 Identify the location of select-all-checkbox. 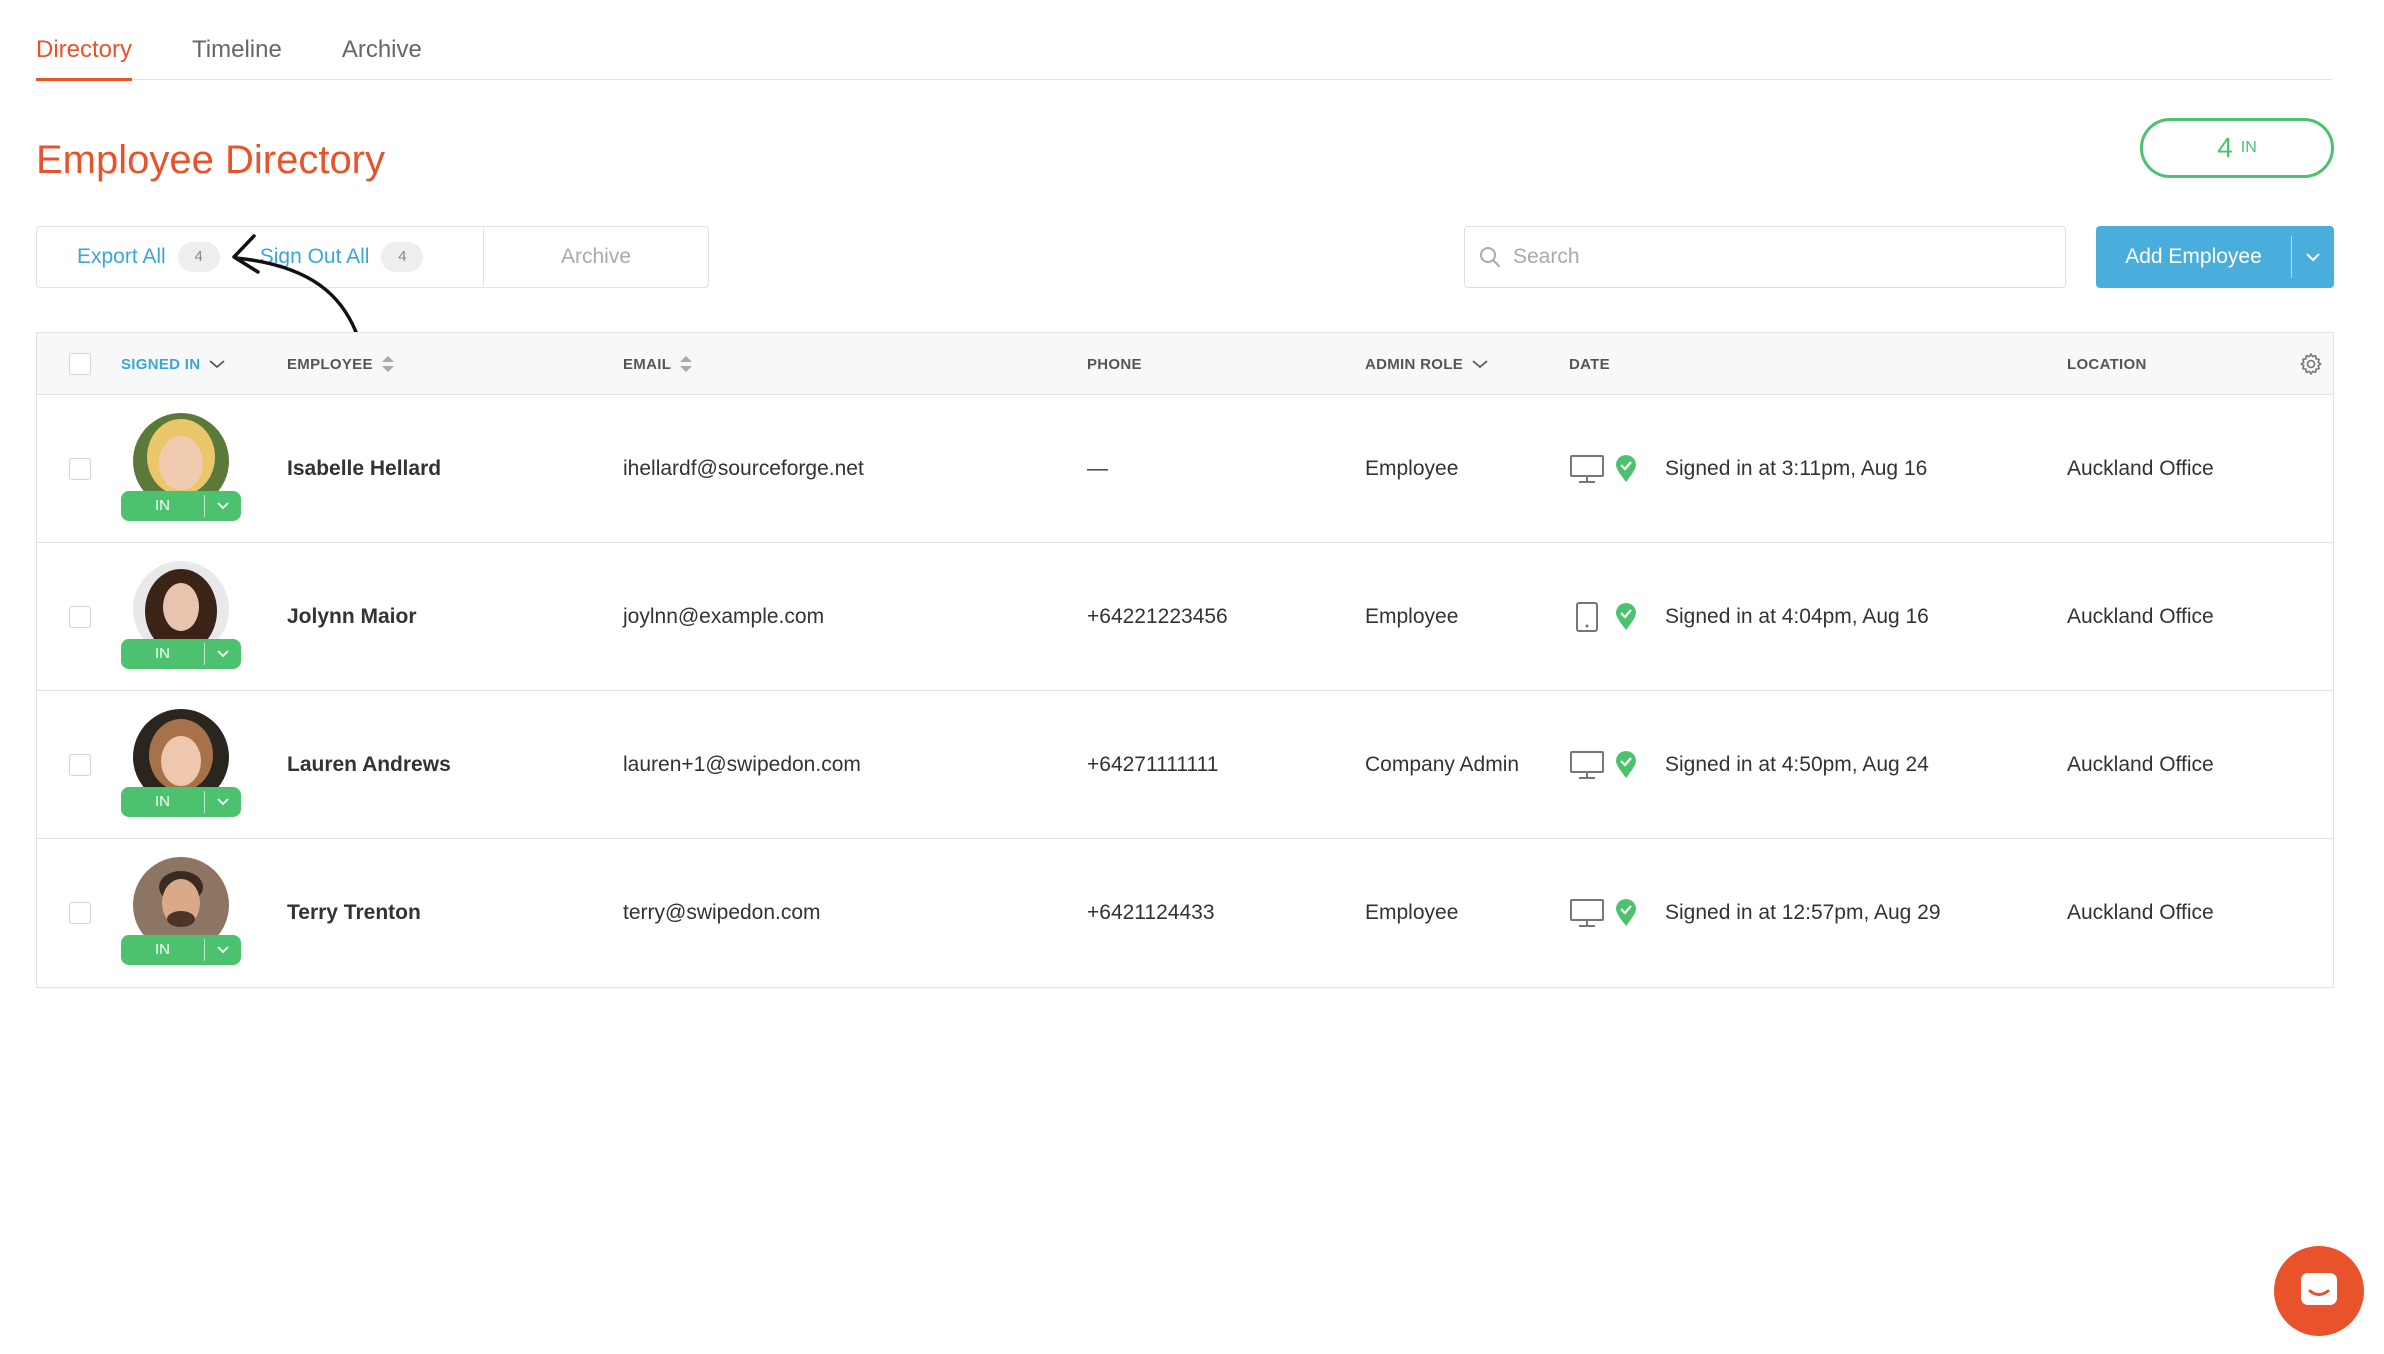
(80, 364).